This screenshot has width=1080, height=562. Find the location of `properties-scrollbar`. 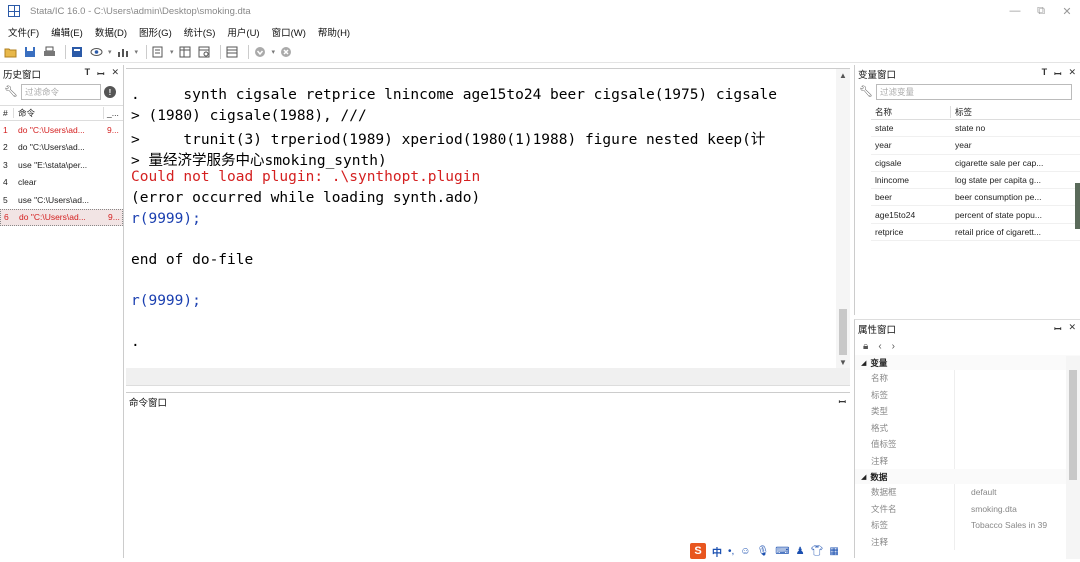

properties-scrollbar is located at coordinates (1073, 457).